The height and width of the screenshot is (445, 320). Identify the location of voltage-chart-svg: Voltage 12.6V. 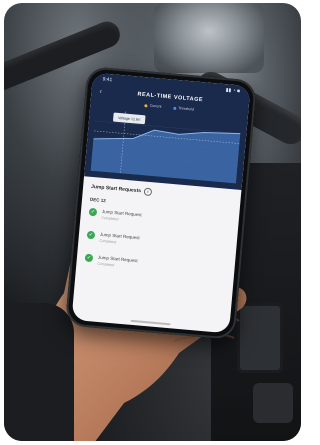
(165, 147).